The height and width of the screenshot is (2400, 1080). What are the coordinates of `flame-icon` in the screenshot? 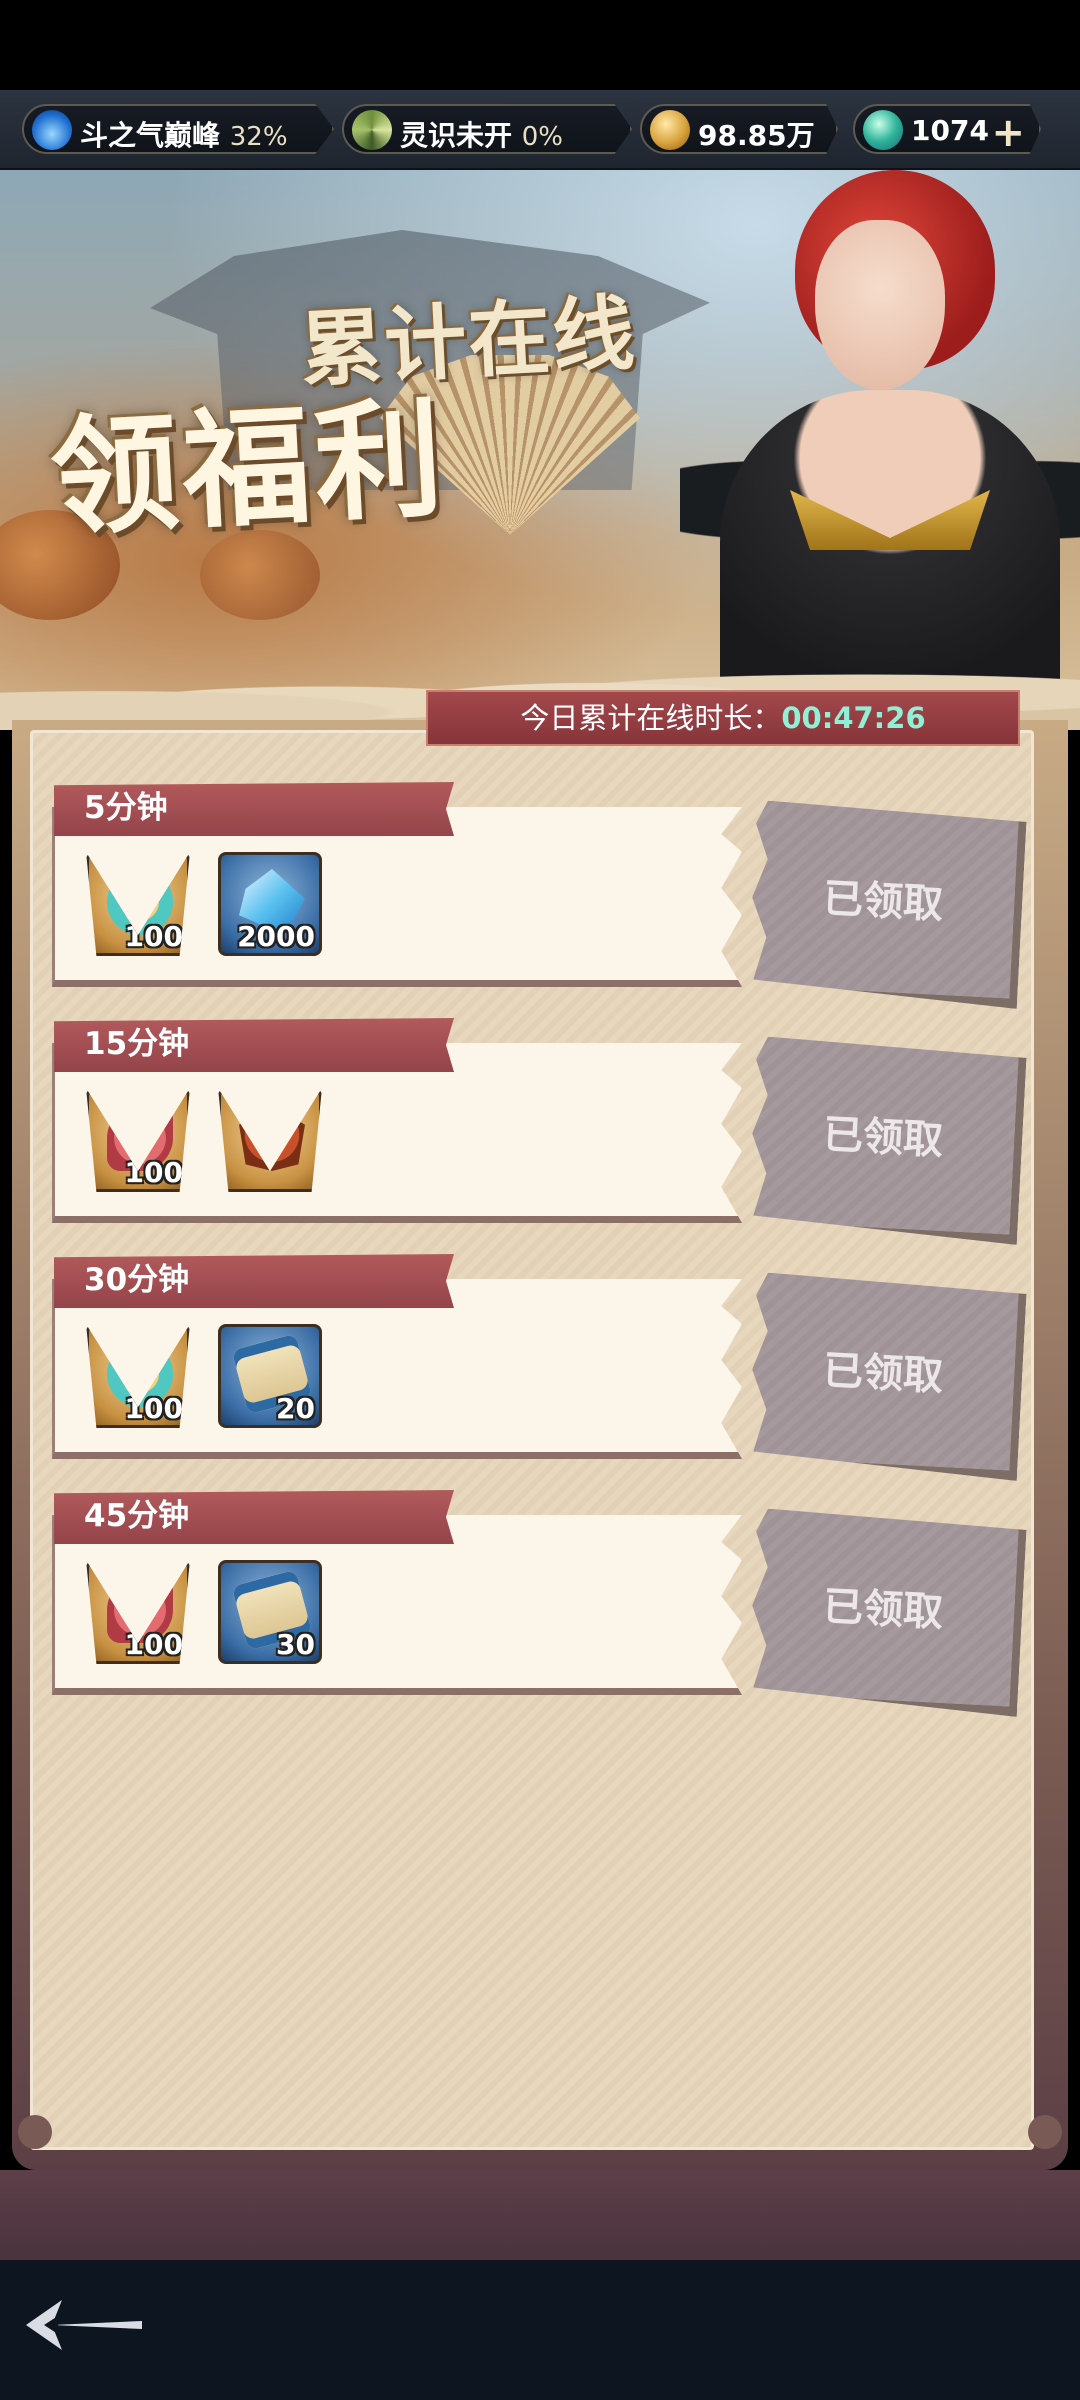 It's located at (52, 130).